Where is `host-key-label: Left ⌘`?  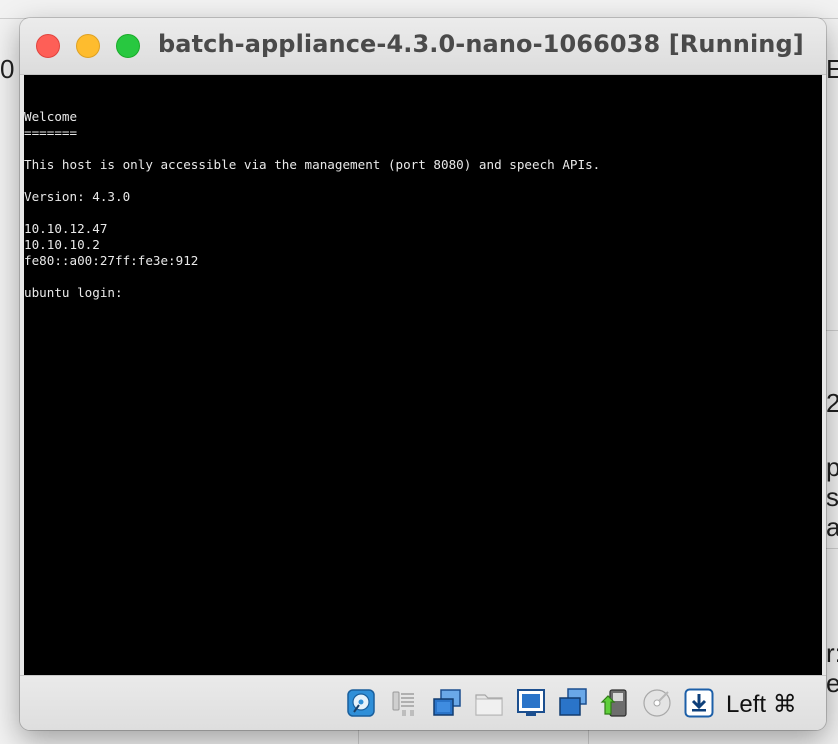
host-key-label: Left ⌘ is located at coordinates (761, 704).